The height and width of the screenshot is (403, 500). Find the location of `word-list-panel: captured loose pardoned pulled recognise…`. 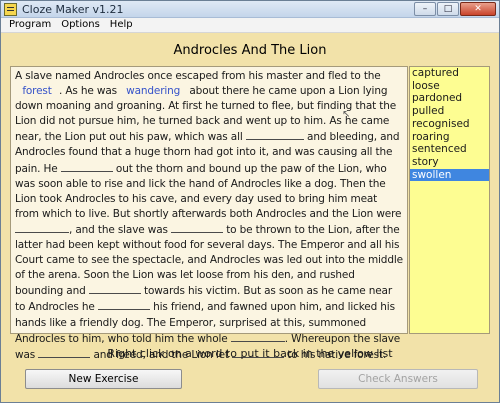

word-list-panel: captured loose pardoned pulled recognise… is located at coordinates (449, 200).